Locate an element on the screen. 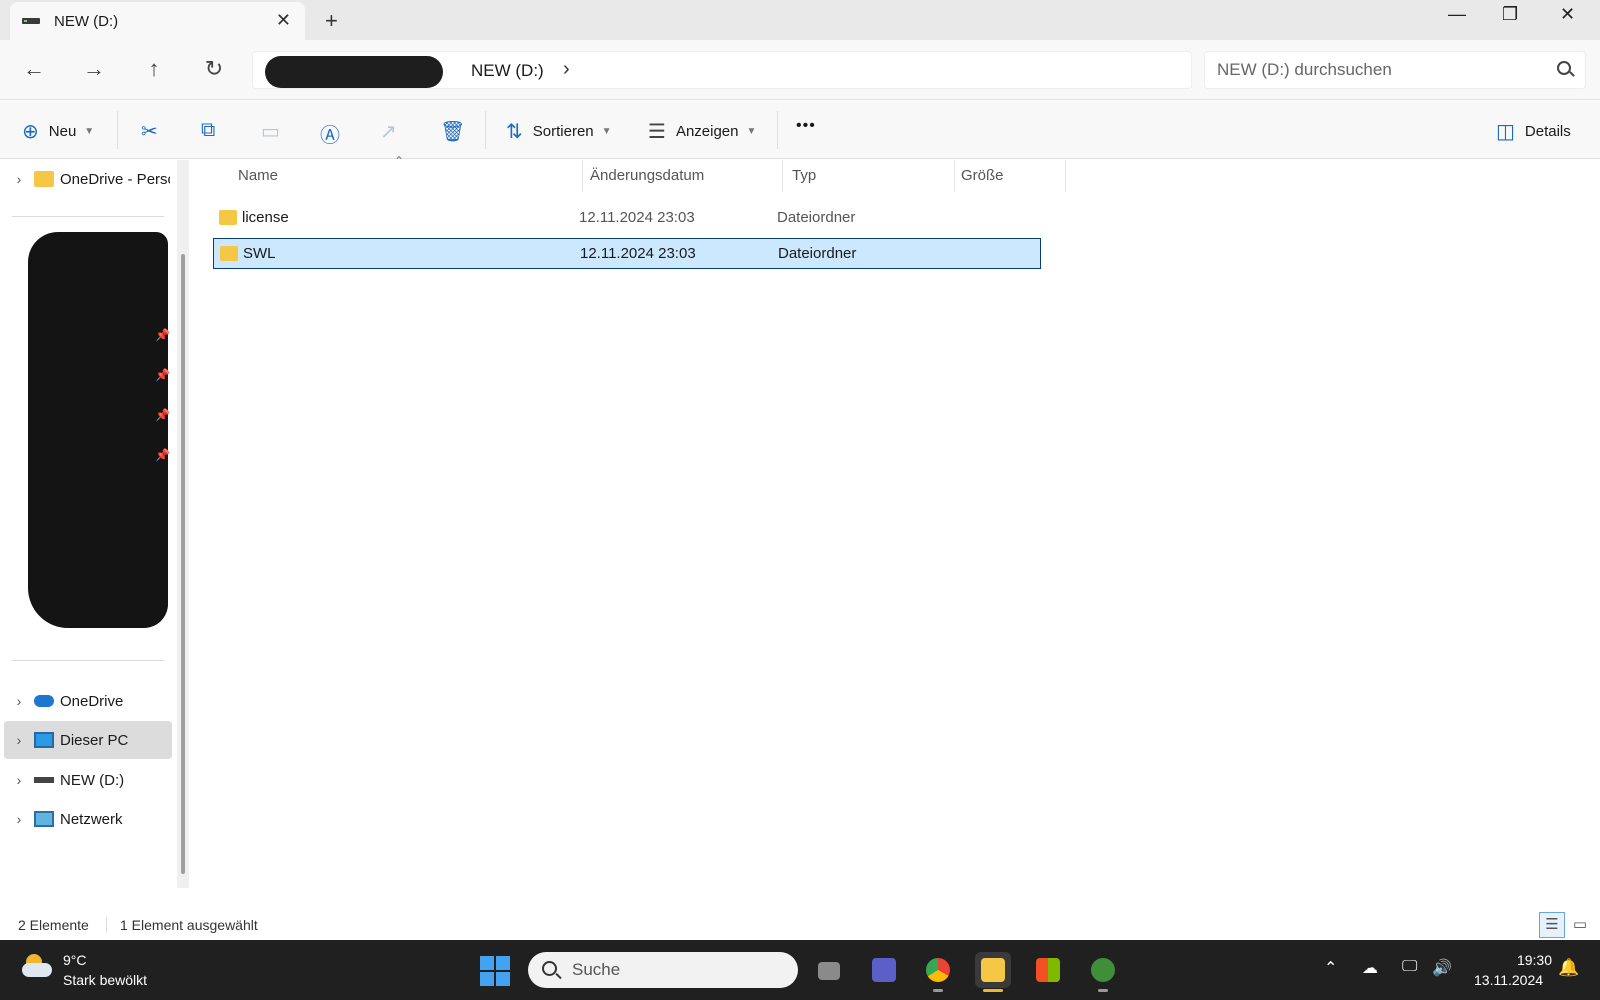 Image resolution: width=1600 pixels, height=1000 pixels. sidebar-item-onedrive-personal: › OneDrive - Perso is located at coordinates (88, 179).